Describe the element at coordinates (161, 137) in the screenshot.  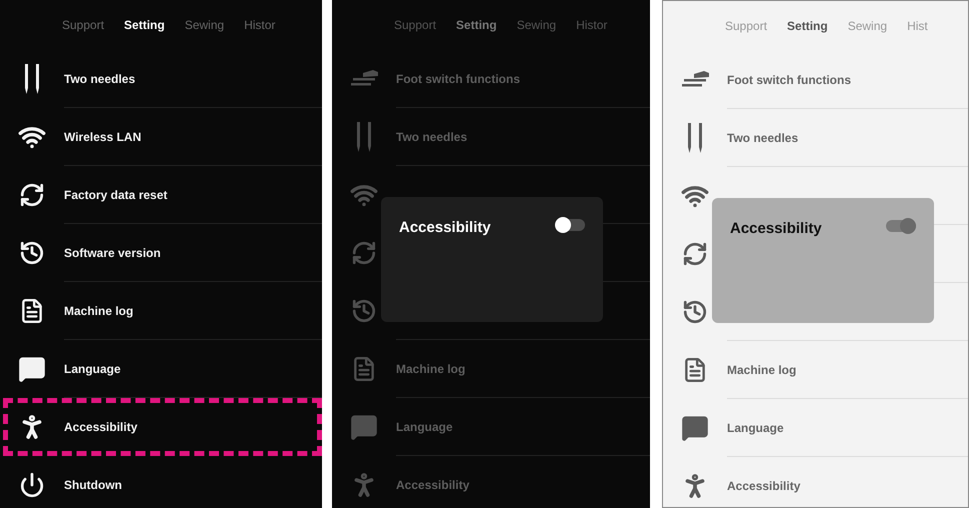
I see `settings-row: Wireless LAN` at that location.